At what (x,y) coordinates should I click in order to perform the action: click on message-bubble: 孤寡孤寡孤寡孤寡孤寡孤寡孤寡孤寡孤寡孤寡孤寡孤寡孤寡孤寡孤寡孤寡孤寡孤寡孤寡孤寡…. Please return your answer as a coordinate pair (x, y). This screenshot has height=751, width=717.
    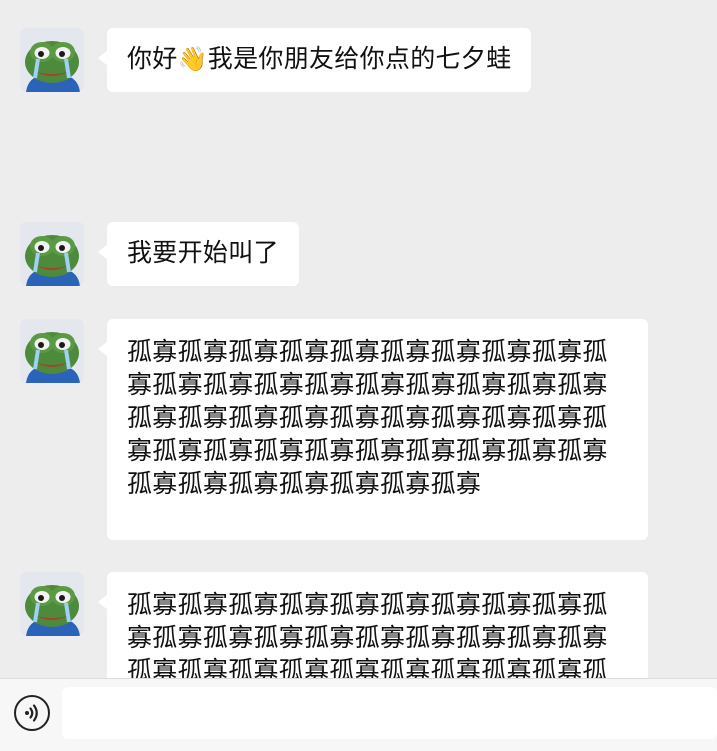
    Looking at the image, I should click on (373, 625).